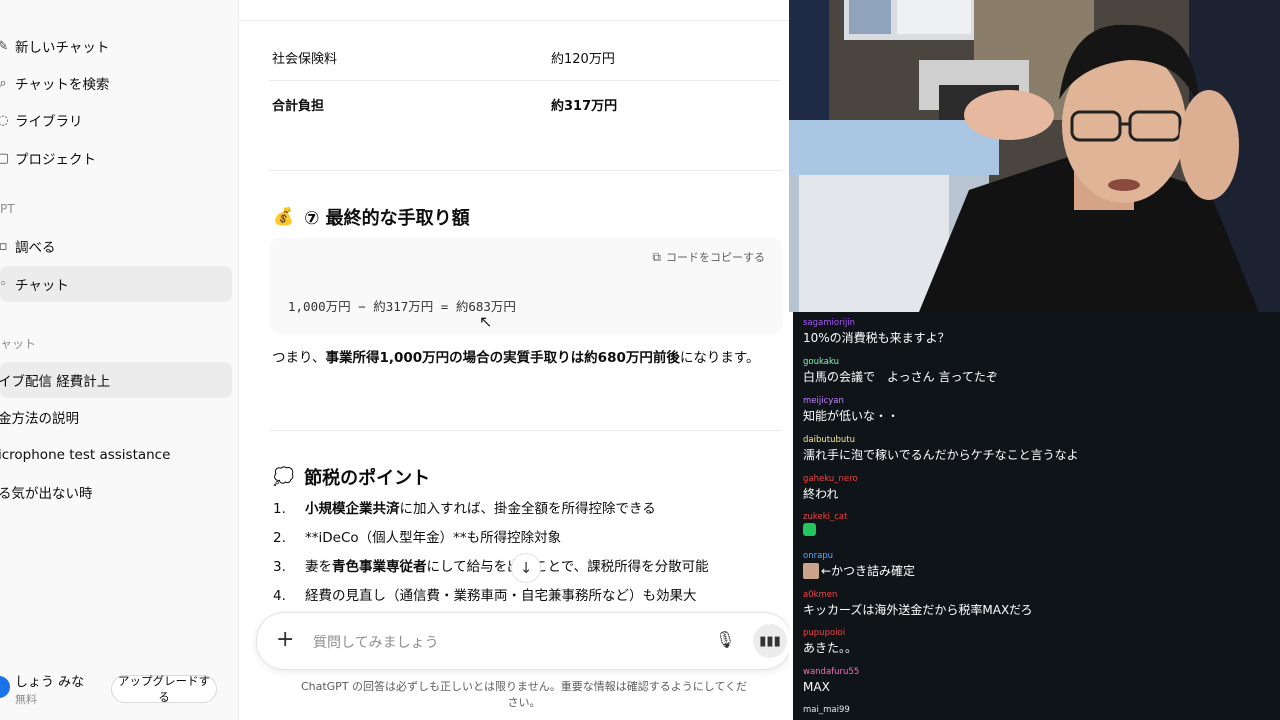  What do you see at coordinates (116, 46) in the screenshot?
I see `sidebar-item-new-chat: ✎ 新しいチャット` at bounding box center [116, 46].